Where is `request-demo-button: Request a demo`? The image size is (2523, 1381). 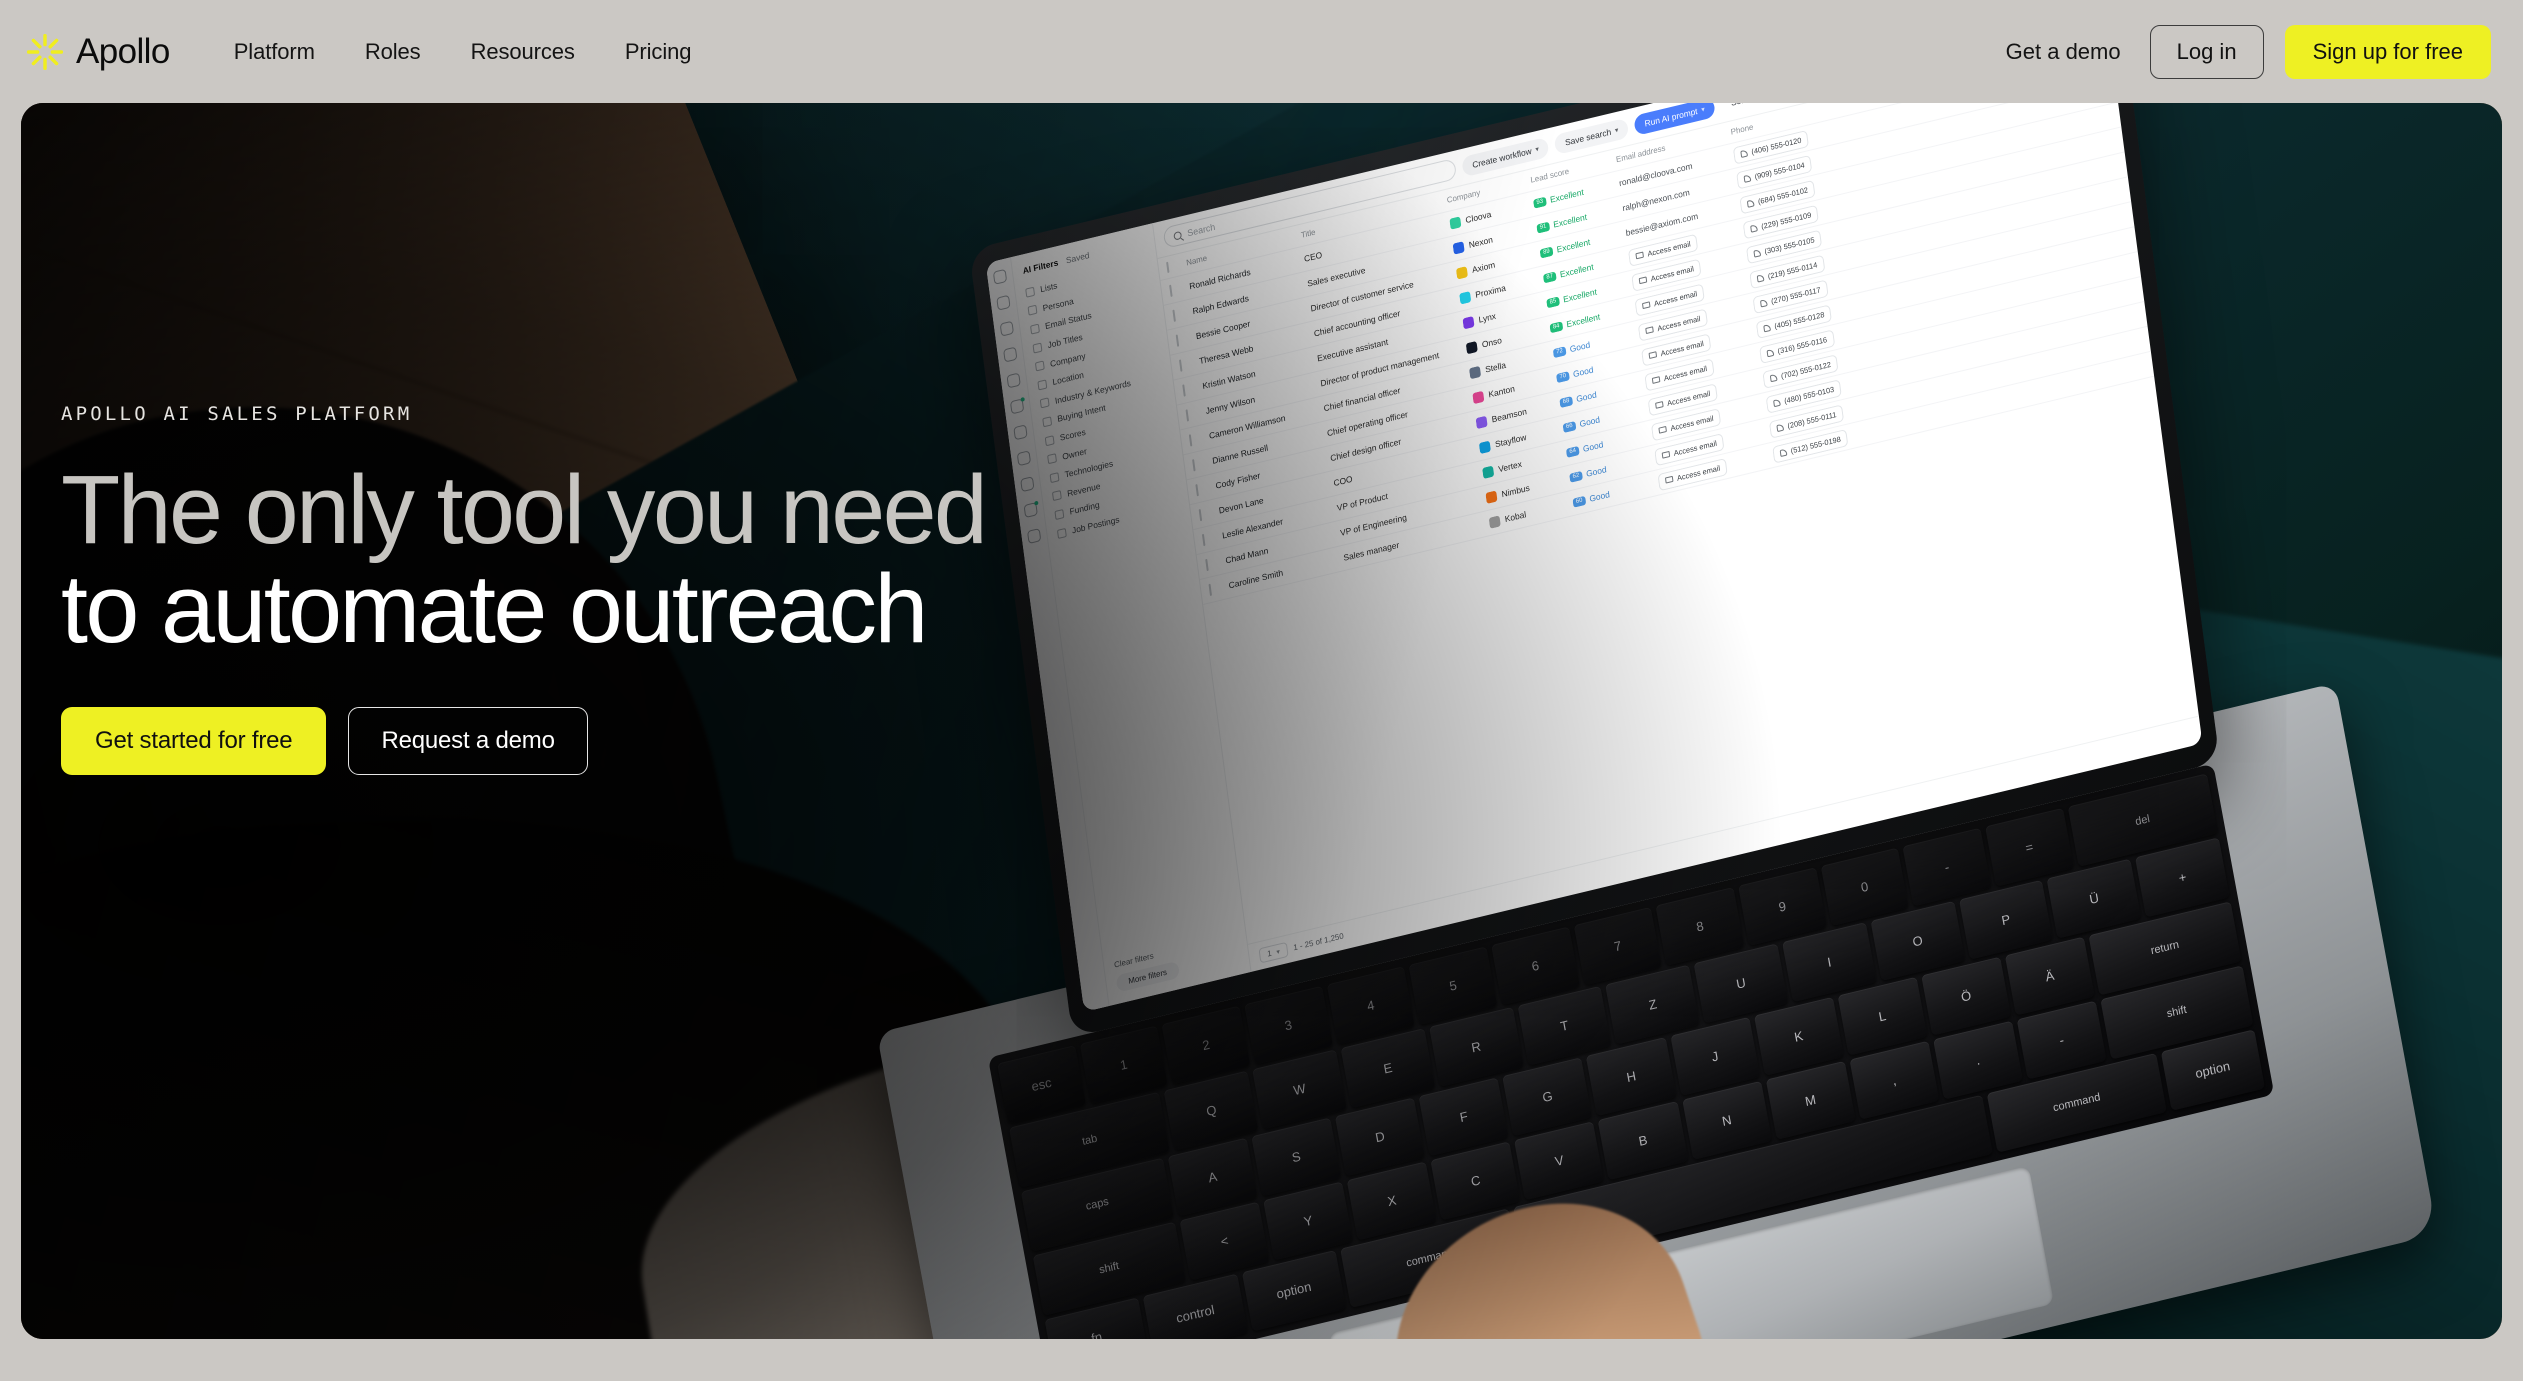 request-demo-button: Request a demo is located at coordinates (468, 740).